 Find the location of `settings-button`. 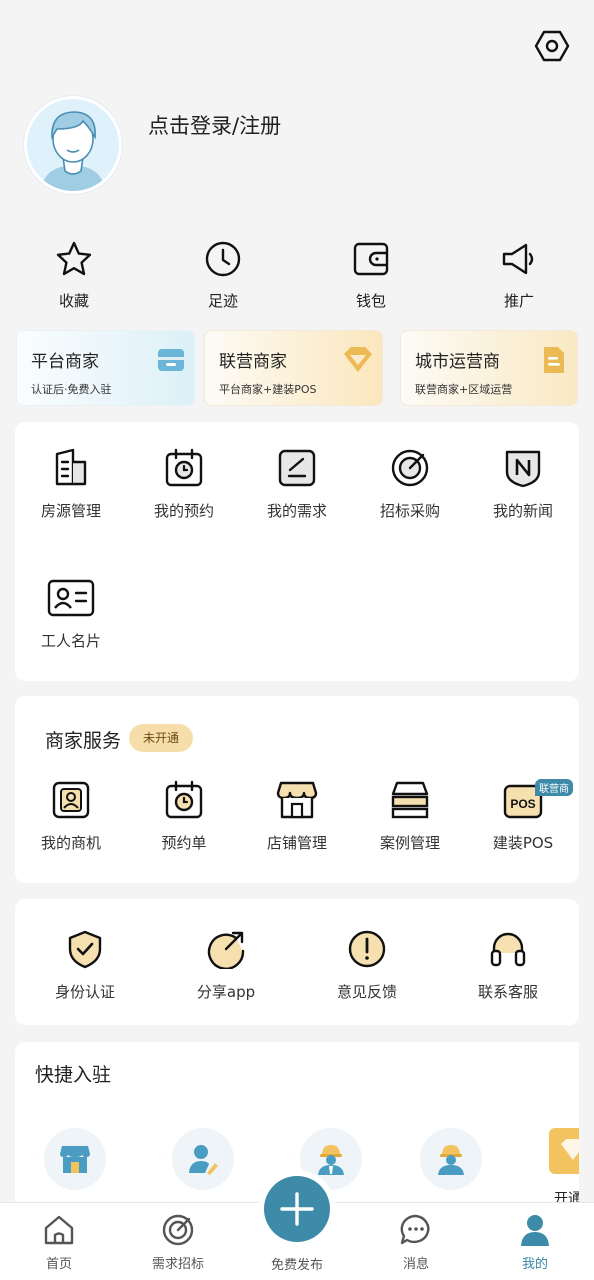

settings-button is located at coordinates (552, 46).